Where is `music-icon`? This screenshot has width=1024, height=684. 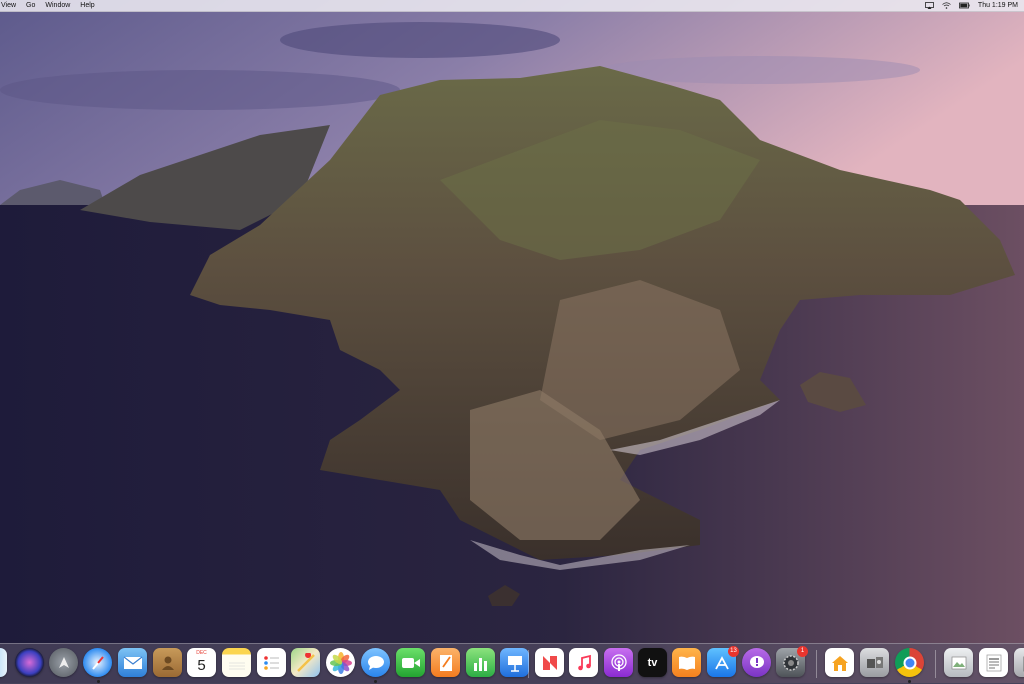
music-icon is located at coordinates (583, 662).